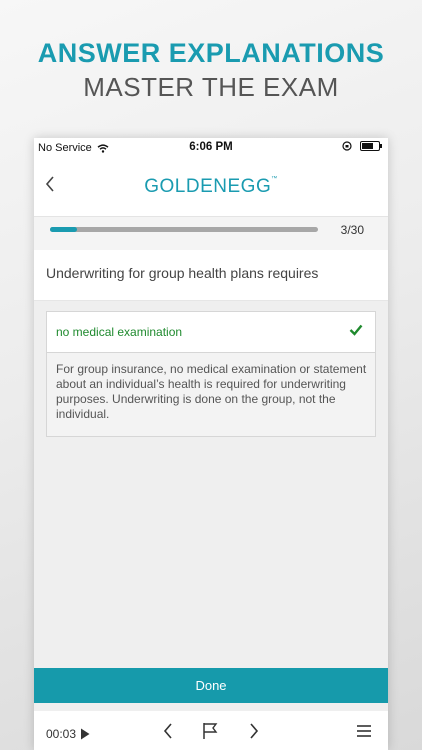 Image resolution: width=422 pixels, height=750 pixels. I want to click on status-bar: No Service 6:06 PM, so click(211, 148).